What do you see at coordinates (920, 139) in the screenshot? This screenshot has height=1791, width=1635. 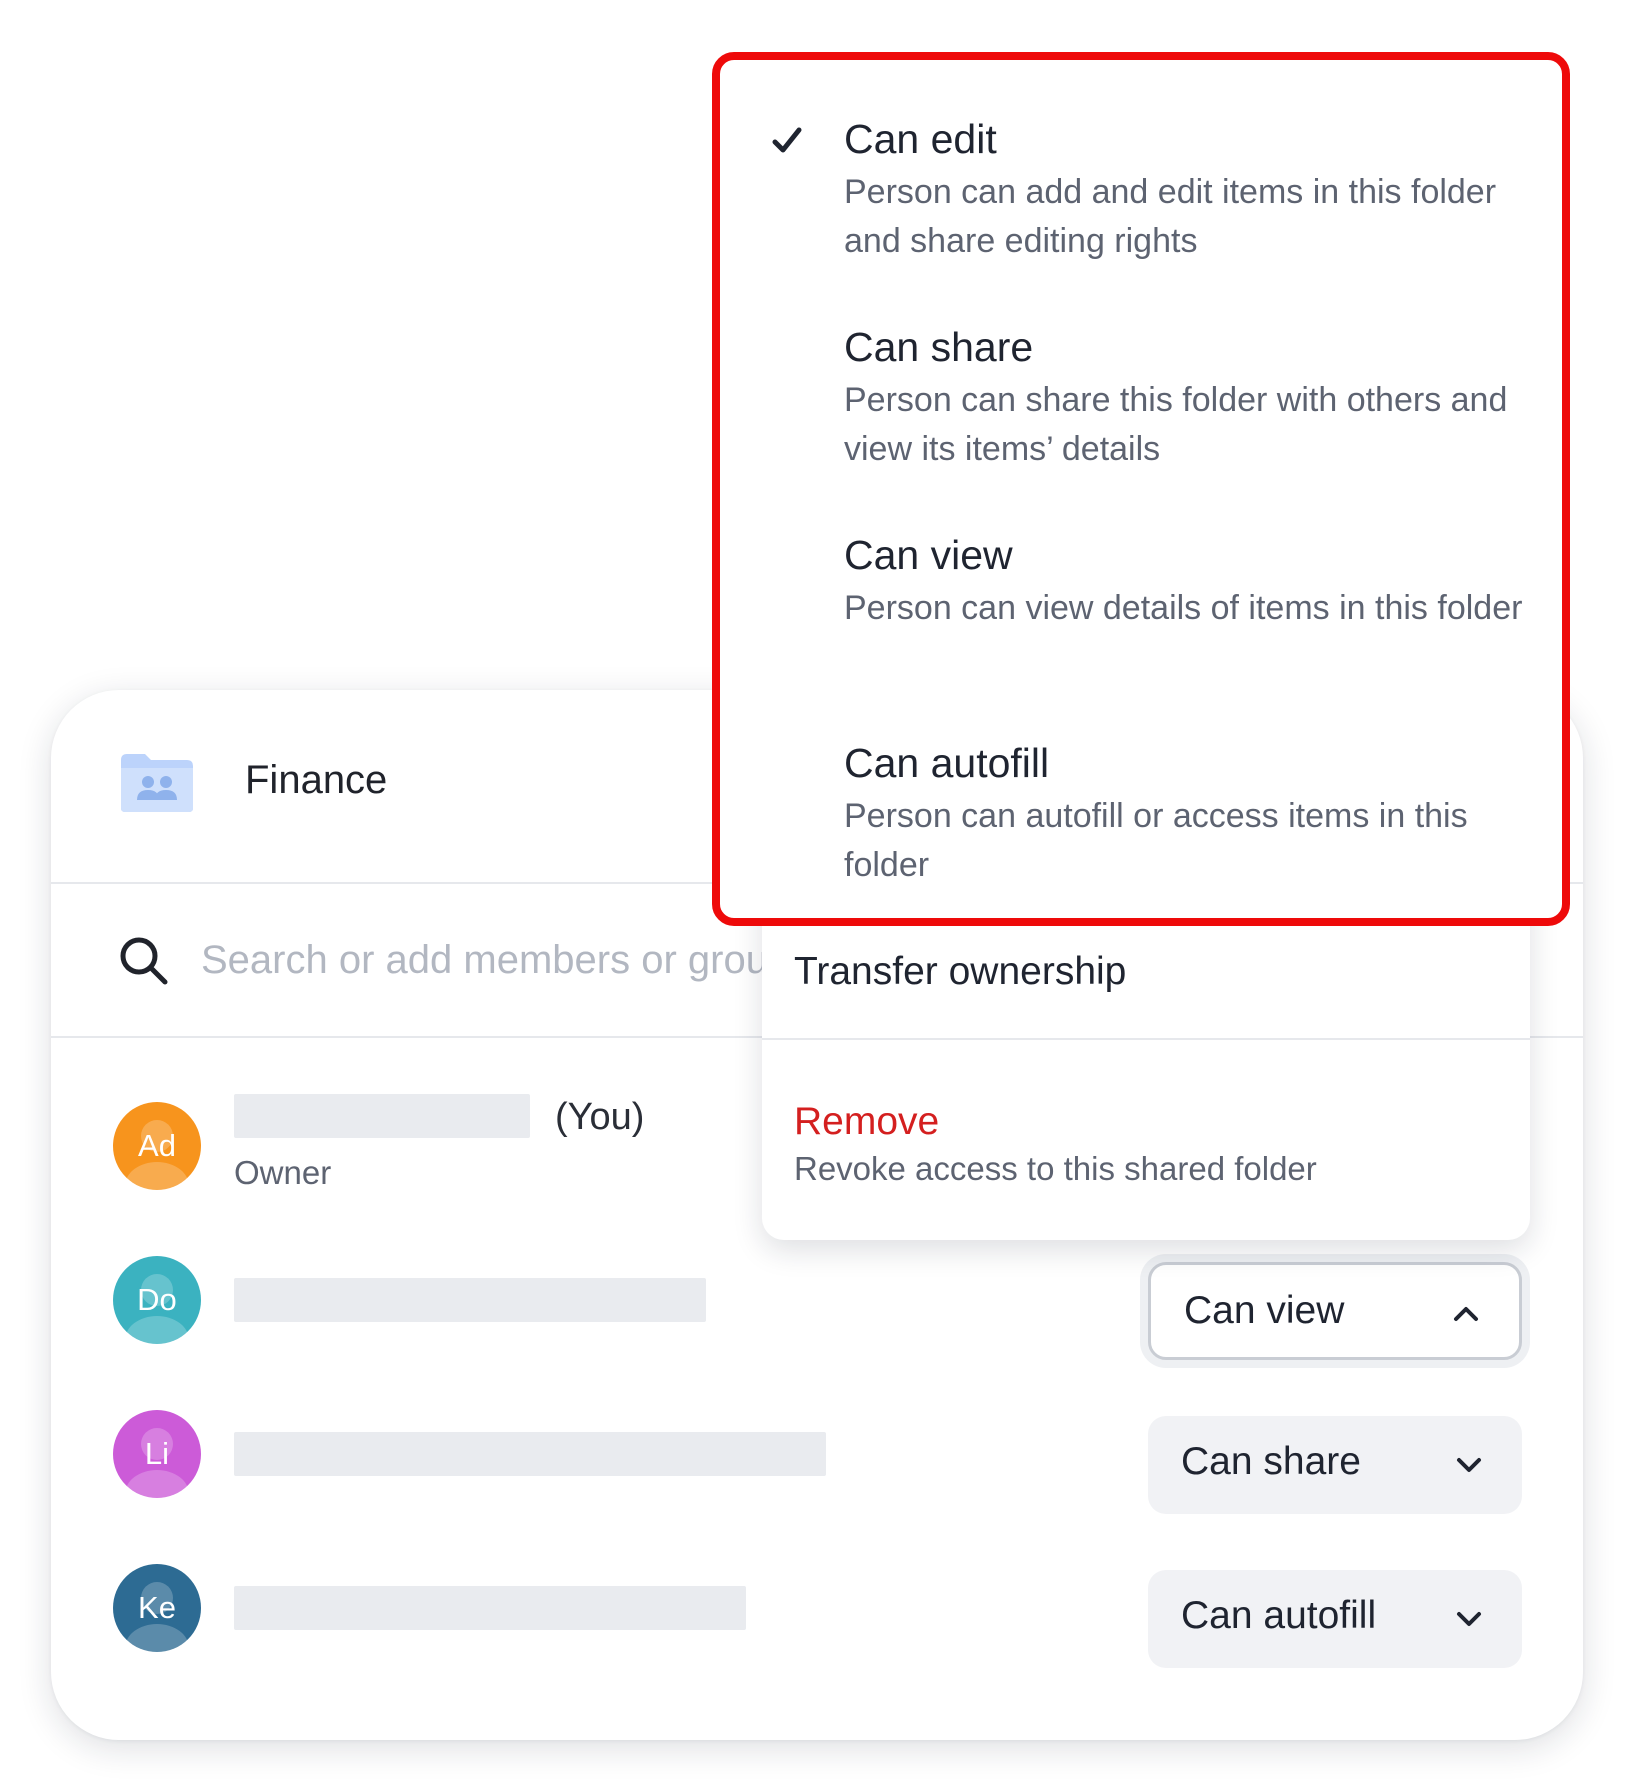 I see `option-title: Can edit` at bounding box center [920, 139].